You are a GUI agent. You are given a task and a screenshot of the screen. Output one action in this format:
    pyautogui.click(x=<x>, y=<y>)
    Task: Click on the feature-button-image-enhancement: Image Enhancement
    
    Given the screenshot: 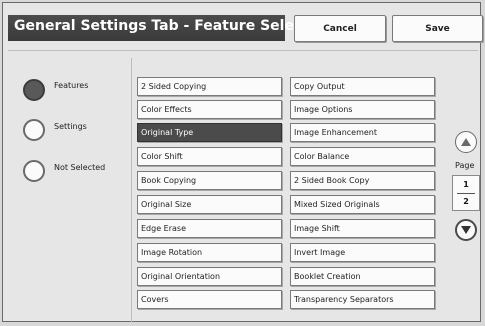 What is the action you would take?
    pyautogui.click(x=362, y=132)
    